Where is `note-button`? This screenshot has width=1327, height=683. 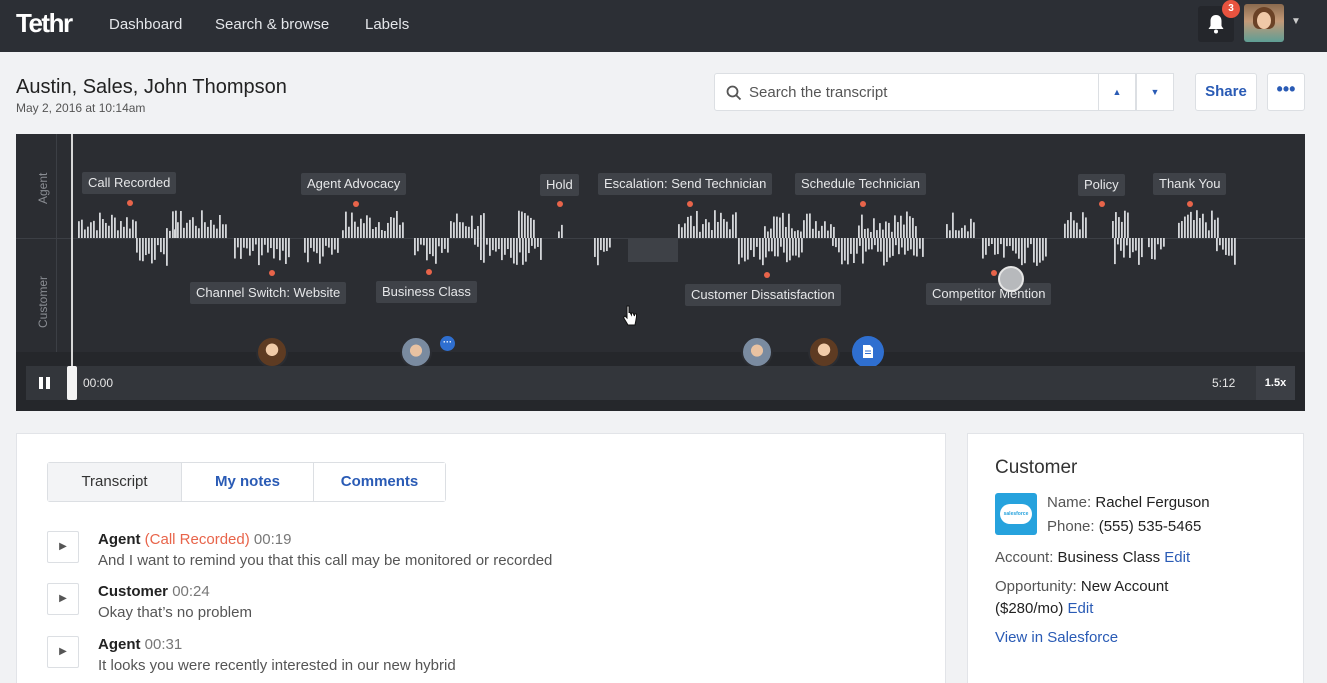
note-button is located at coordinates (868, 352).